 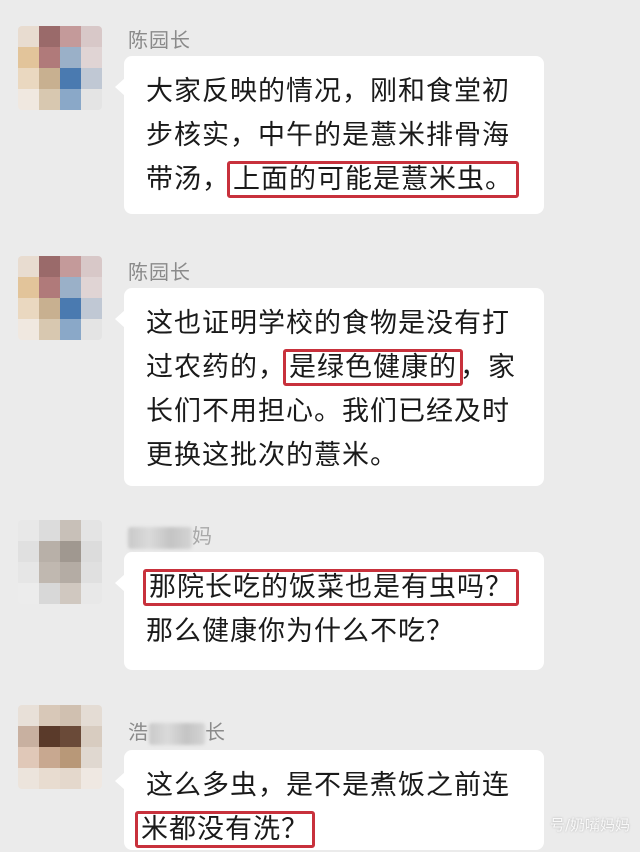 What do you see at coordinates (328, 411) in the screenshot?
I see `text-segment: 长们不用担心。我们已经及时` at bounding box center [328, 411].